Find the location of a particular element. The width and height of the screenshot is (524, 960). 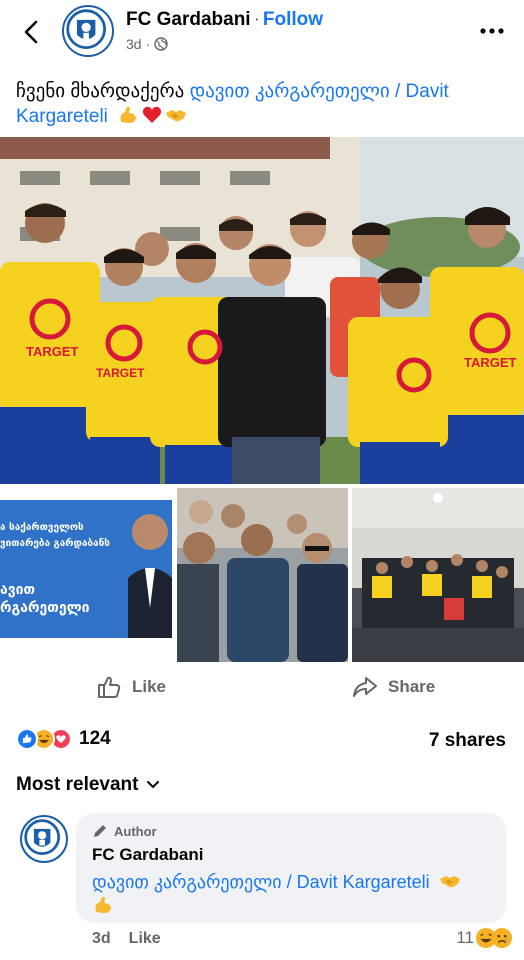

banner-text-line2: ვითარება გარდაბანს is located at coordinates (55, 543).